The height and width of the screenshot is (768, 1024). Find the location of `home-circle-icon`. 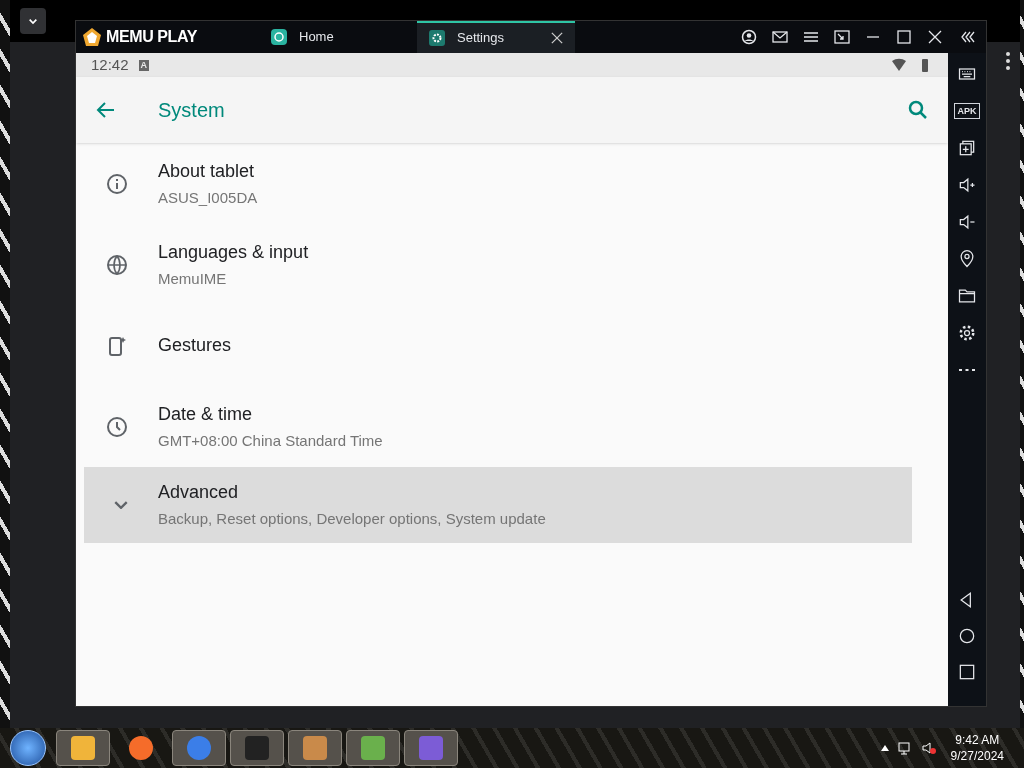

home-circle-icon is located at coordinates (967, 636).